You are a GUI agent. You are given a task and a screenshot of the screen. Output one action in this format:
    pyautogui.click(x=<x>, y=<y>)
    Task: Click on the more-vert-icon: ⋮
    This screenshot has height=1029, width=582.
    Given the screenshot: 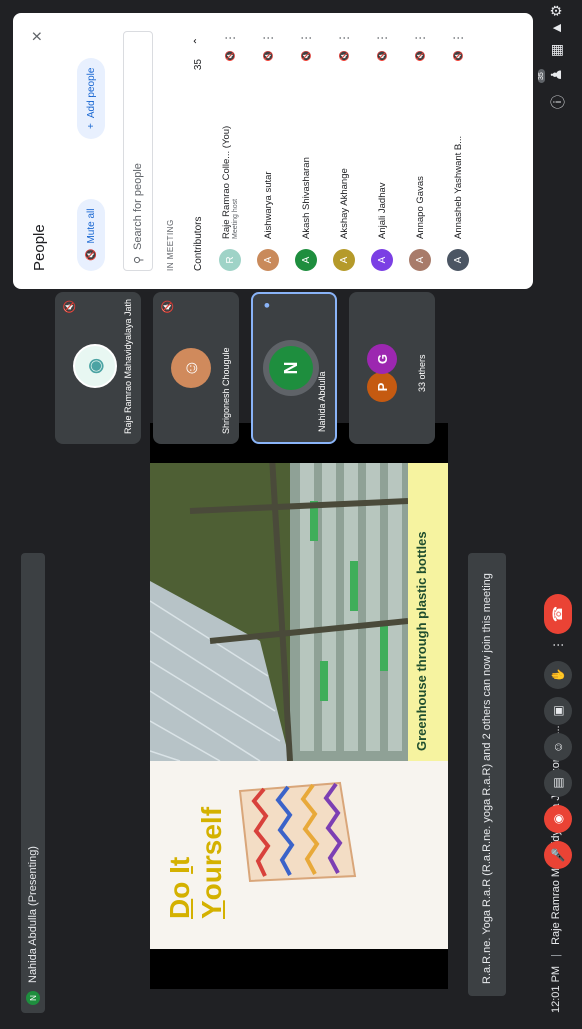 What is the action you would take?
    pyautogui.click(x=558, y=645)
    